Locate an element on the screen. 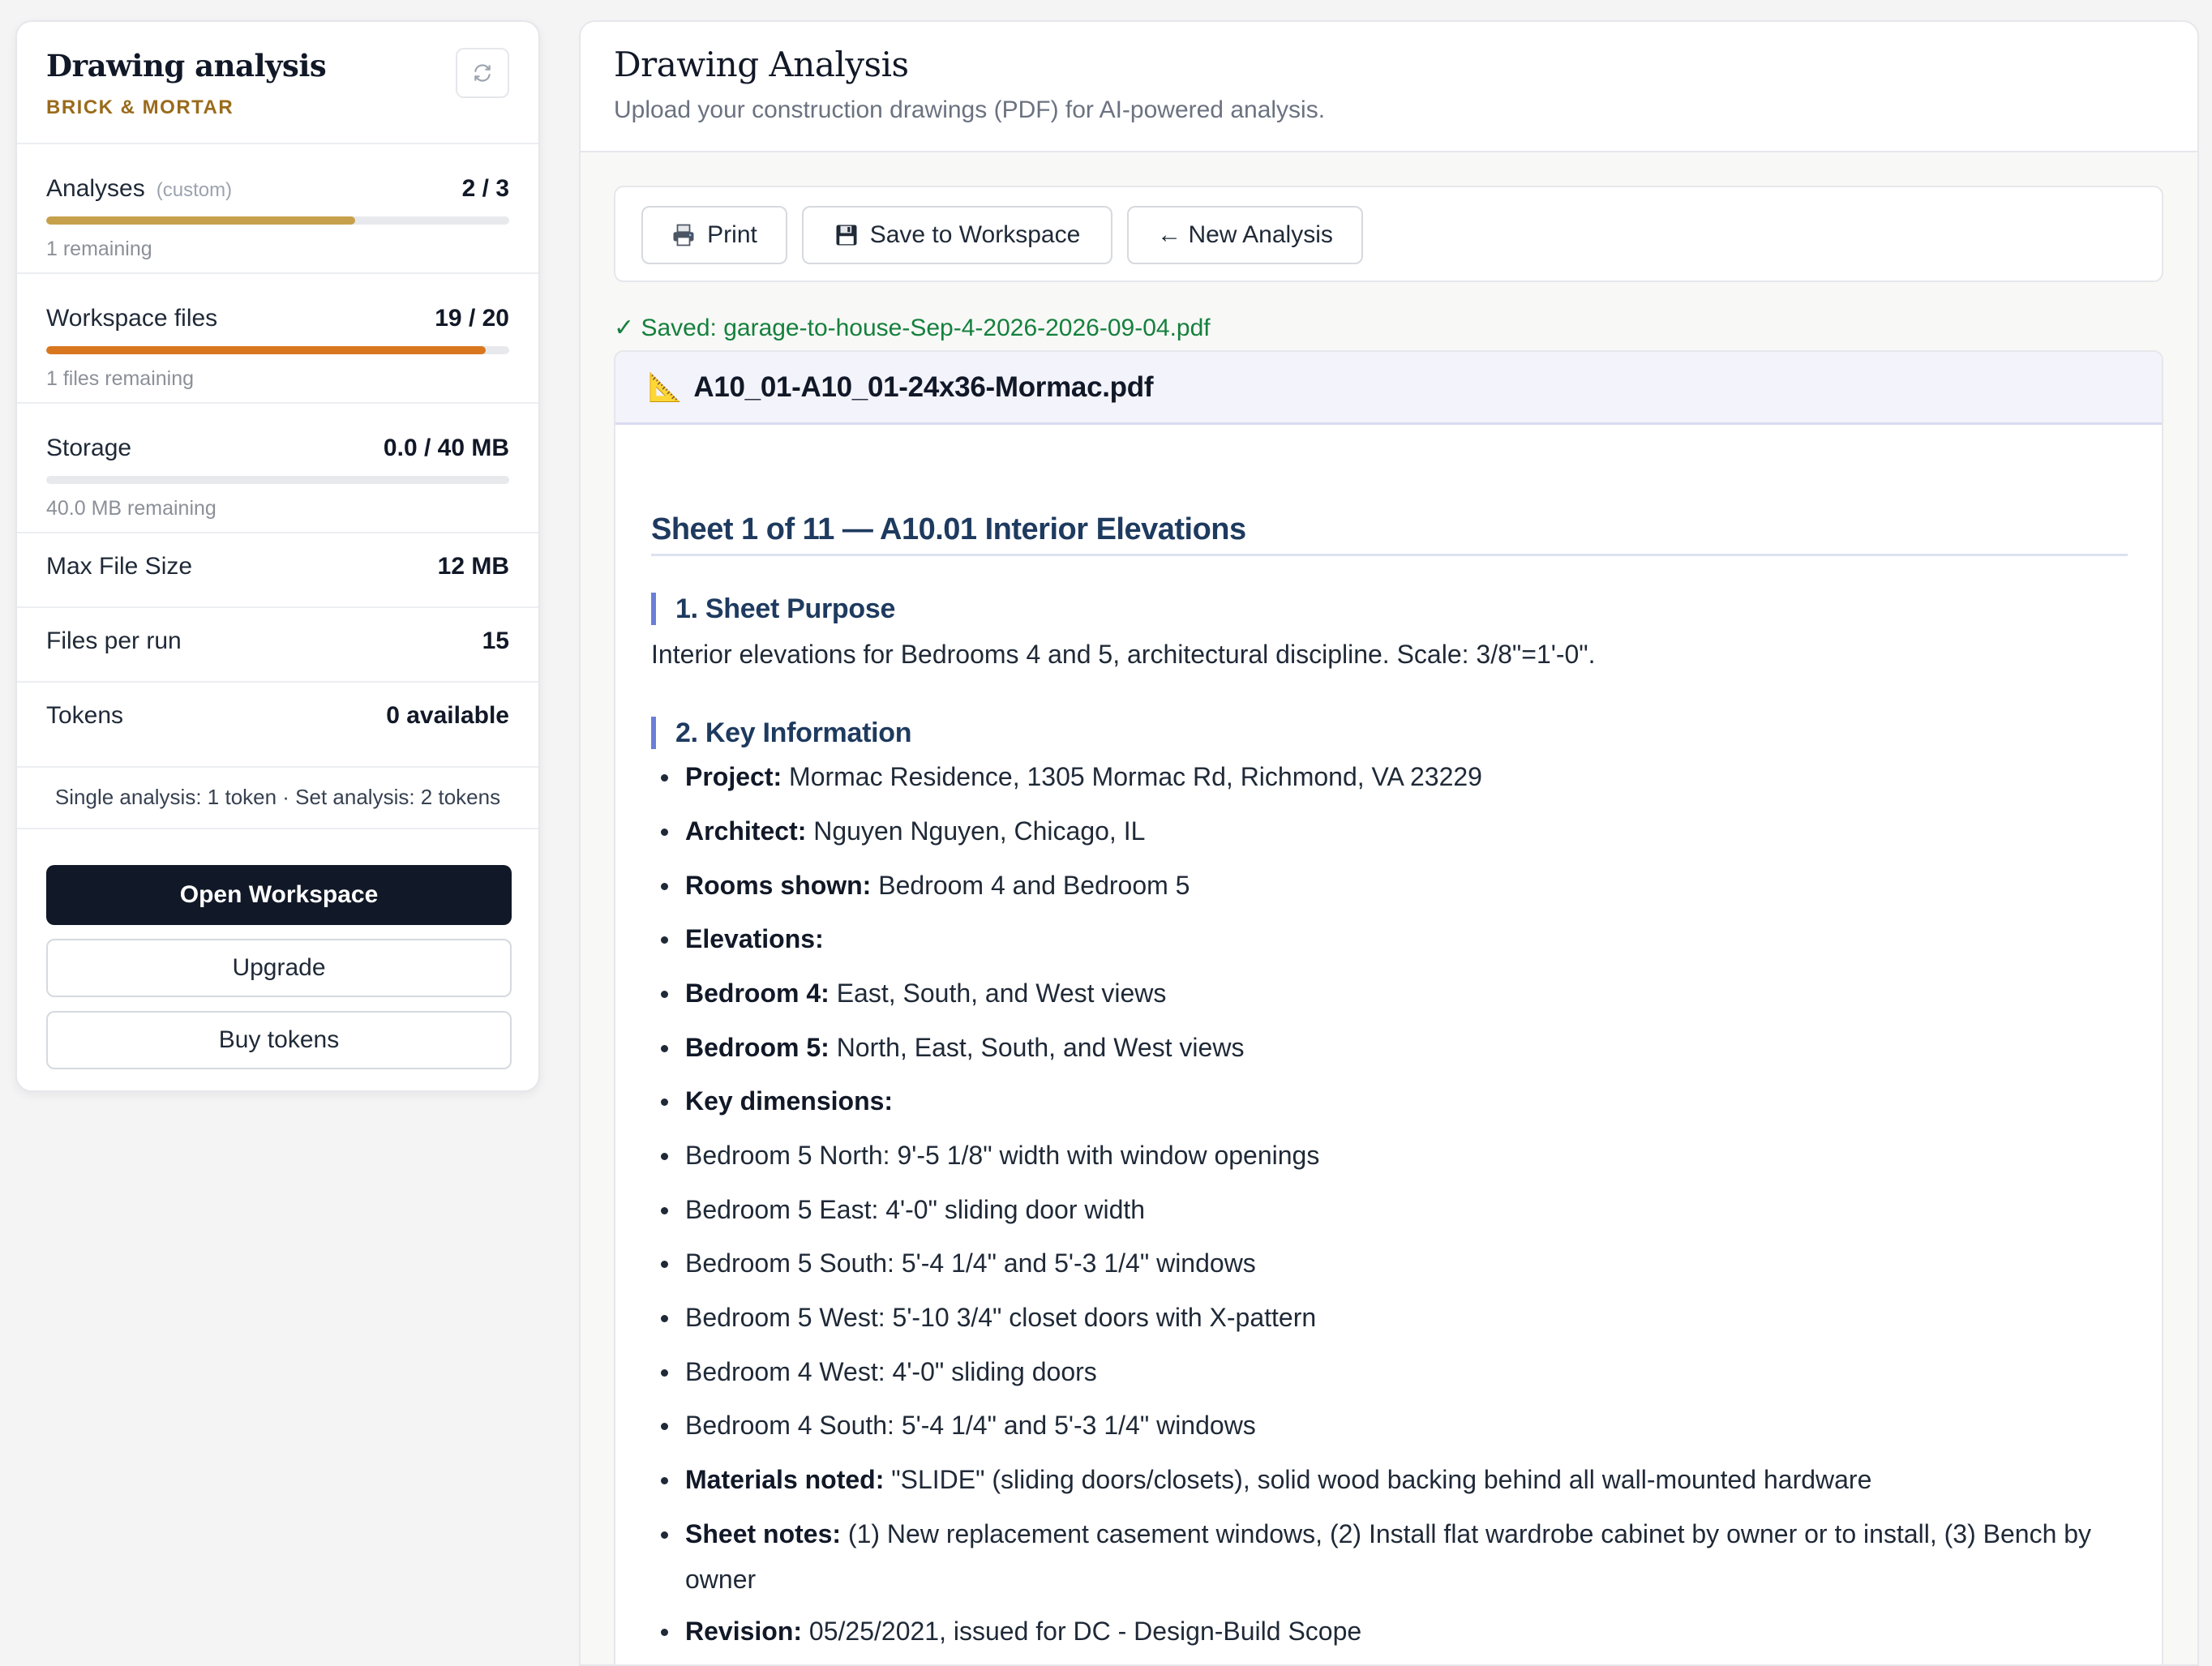 This screenshot has height=1666, width=2212. list-item: Bedroom 4 West: 4'-0" sliding doors is located at coordinates (1389, 1371).